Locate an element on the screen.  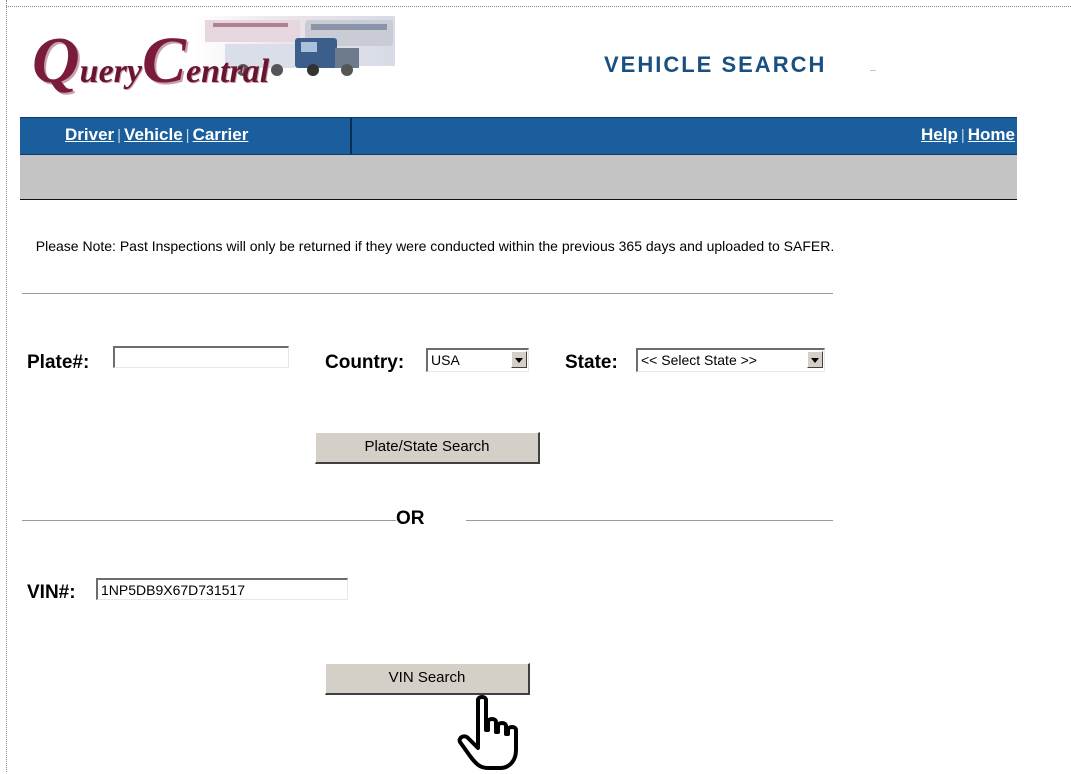
nav-link-help: Help is located at coordinates (939, 134).